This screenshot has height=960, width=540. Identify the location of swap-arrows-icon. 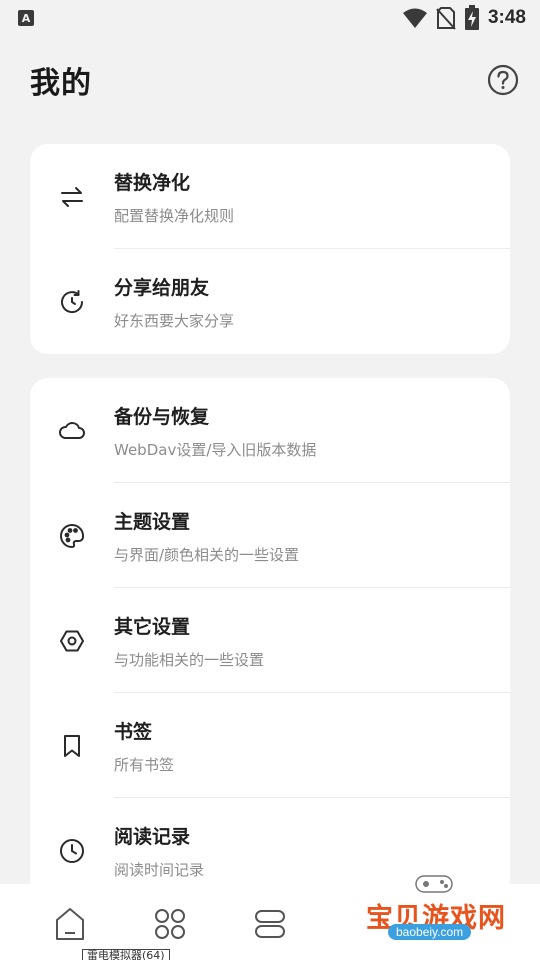
(72, 197).